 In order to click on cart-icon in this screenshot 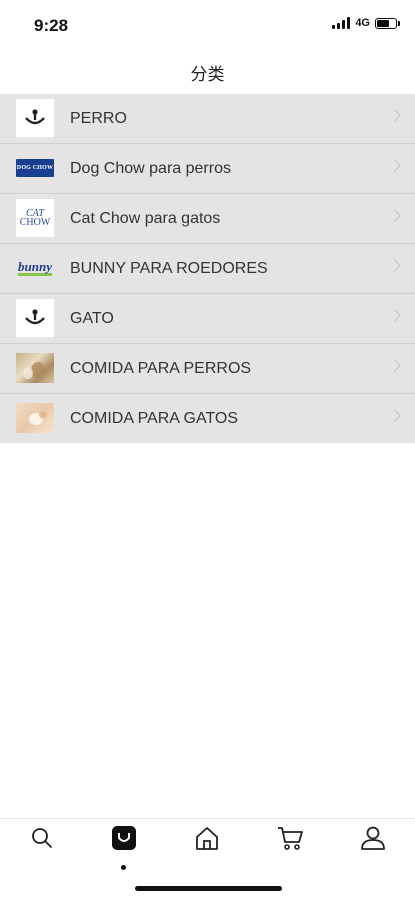, I will do `click(290, 838)`.